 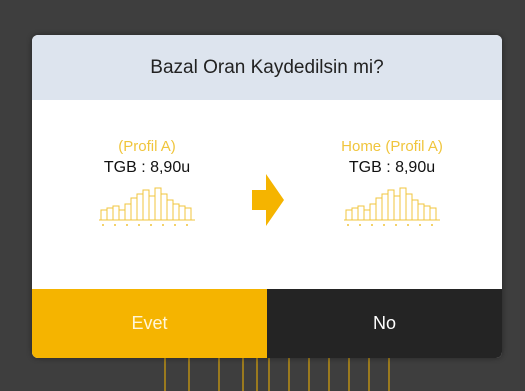 I want to click on dialog-title: Bazal Oran Kaydedilsin mi?, so click(x=267, y=67).